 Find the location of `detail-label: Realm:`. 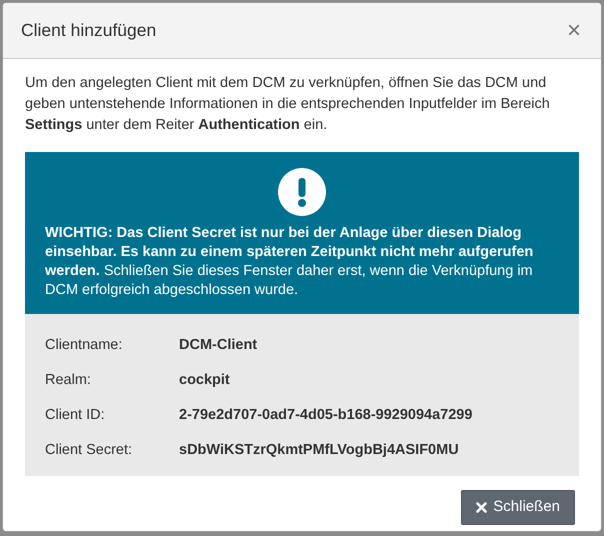

detail-label: Realm: is located at coordinates (68, 380).